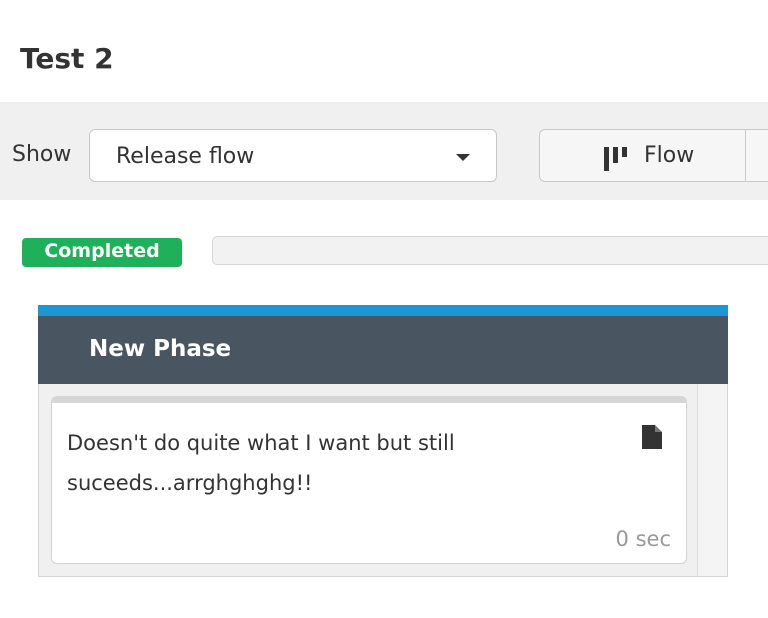 This screenshot has height=618, width=768. I want to click on flow-board-icon, so click(615, 159).